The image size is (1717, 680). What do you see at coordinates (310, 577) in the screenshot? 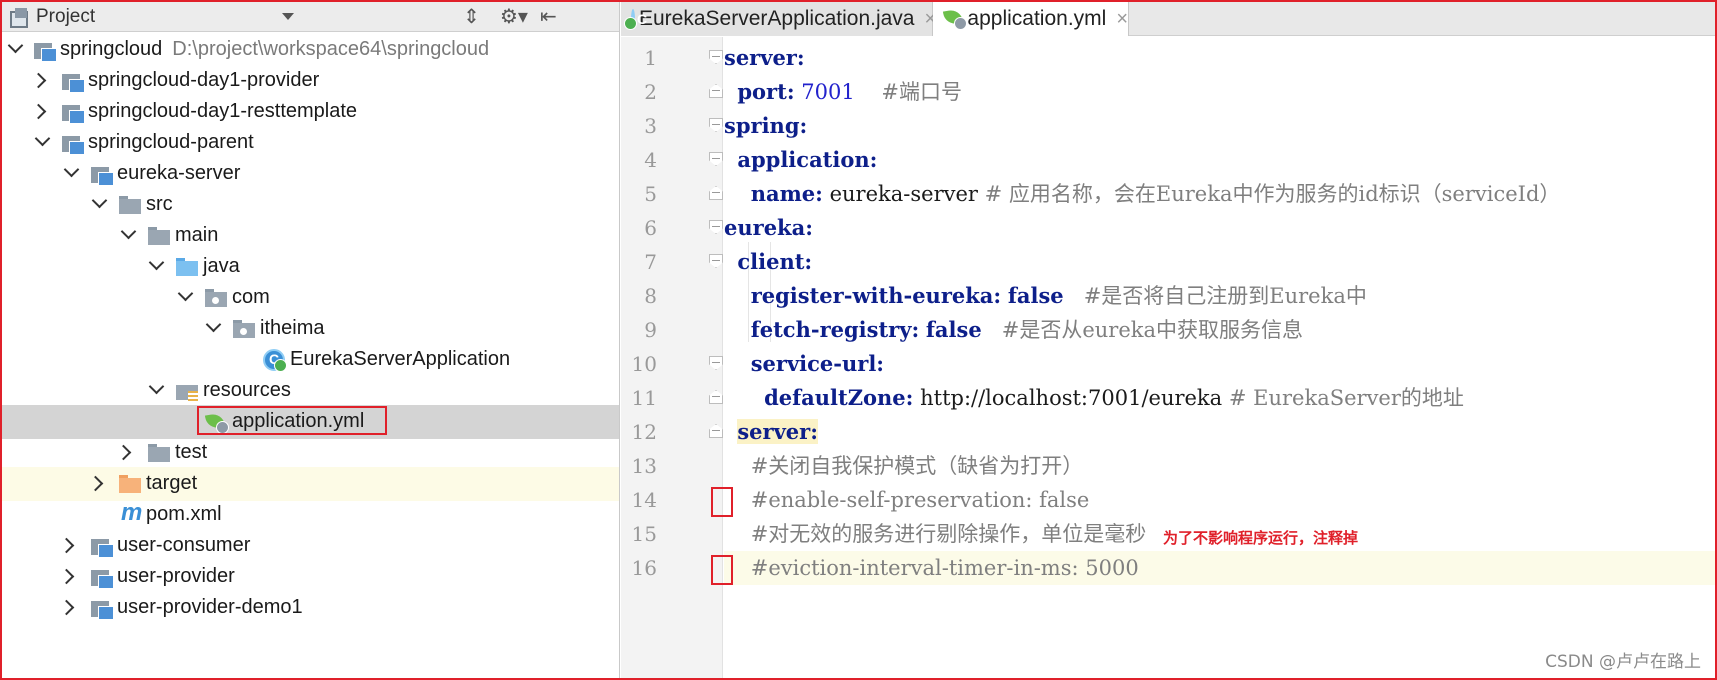
I see `tree-item-user-provider: user-provider` at bounding box center [310, 577].